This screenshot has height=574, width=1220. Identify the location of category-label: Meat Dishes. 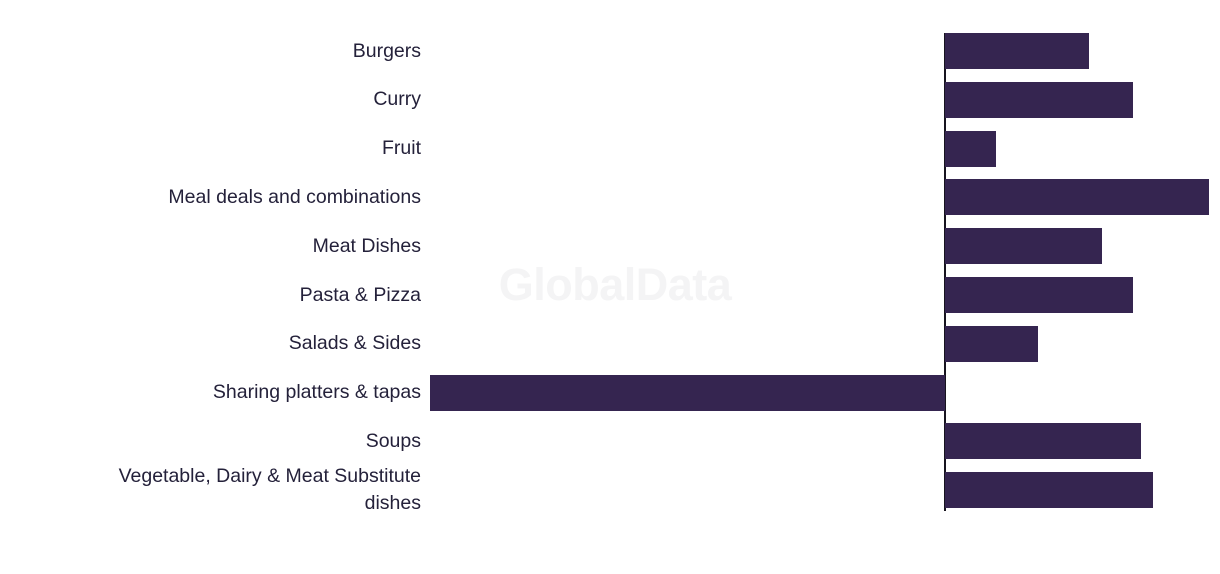
(366, 245).